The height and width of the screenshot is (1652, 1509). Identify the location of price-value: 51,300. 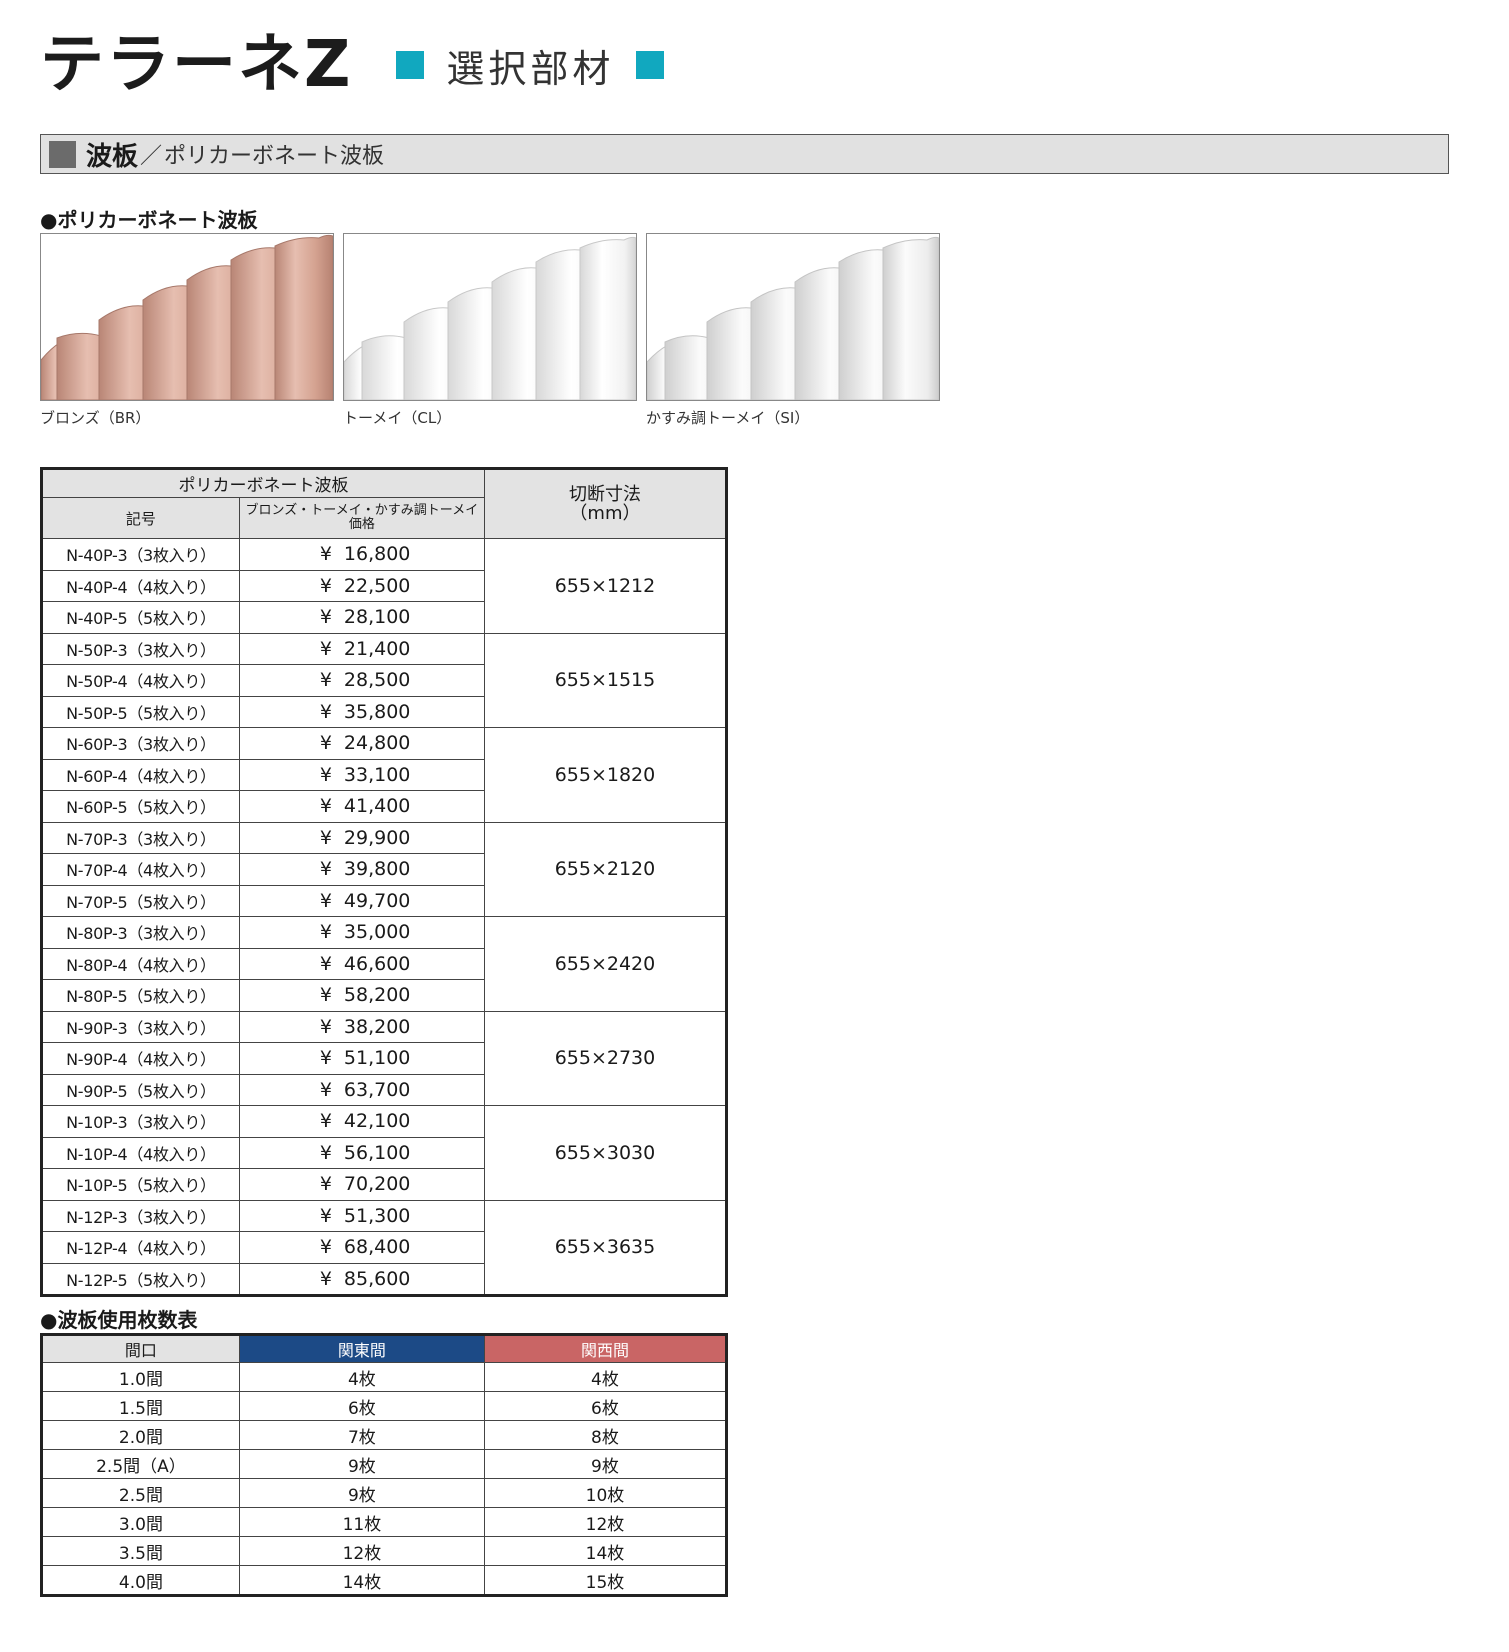
(377, 1215).